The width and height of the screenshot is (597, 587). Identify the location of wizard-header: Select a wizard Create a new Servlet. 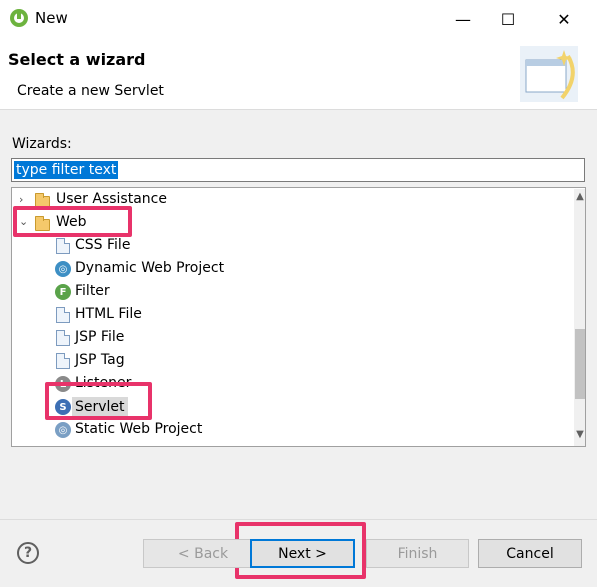
(298, 74).